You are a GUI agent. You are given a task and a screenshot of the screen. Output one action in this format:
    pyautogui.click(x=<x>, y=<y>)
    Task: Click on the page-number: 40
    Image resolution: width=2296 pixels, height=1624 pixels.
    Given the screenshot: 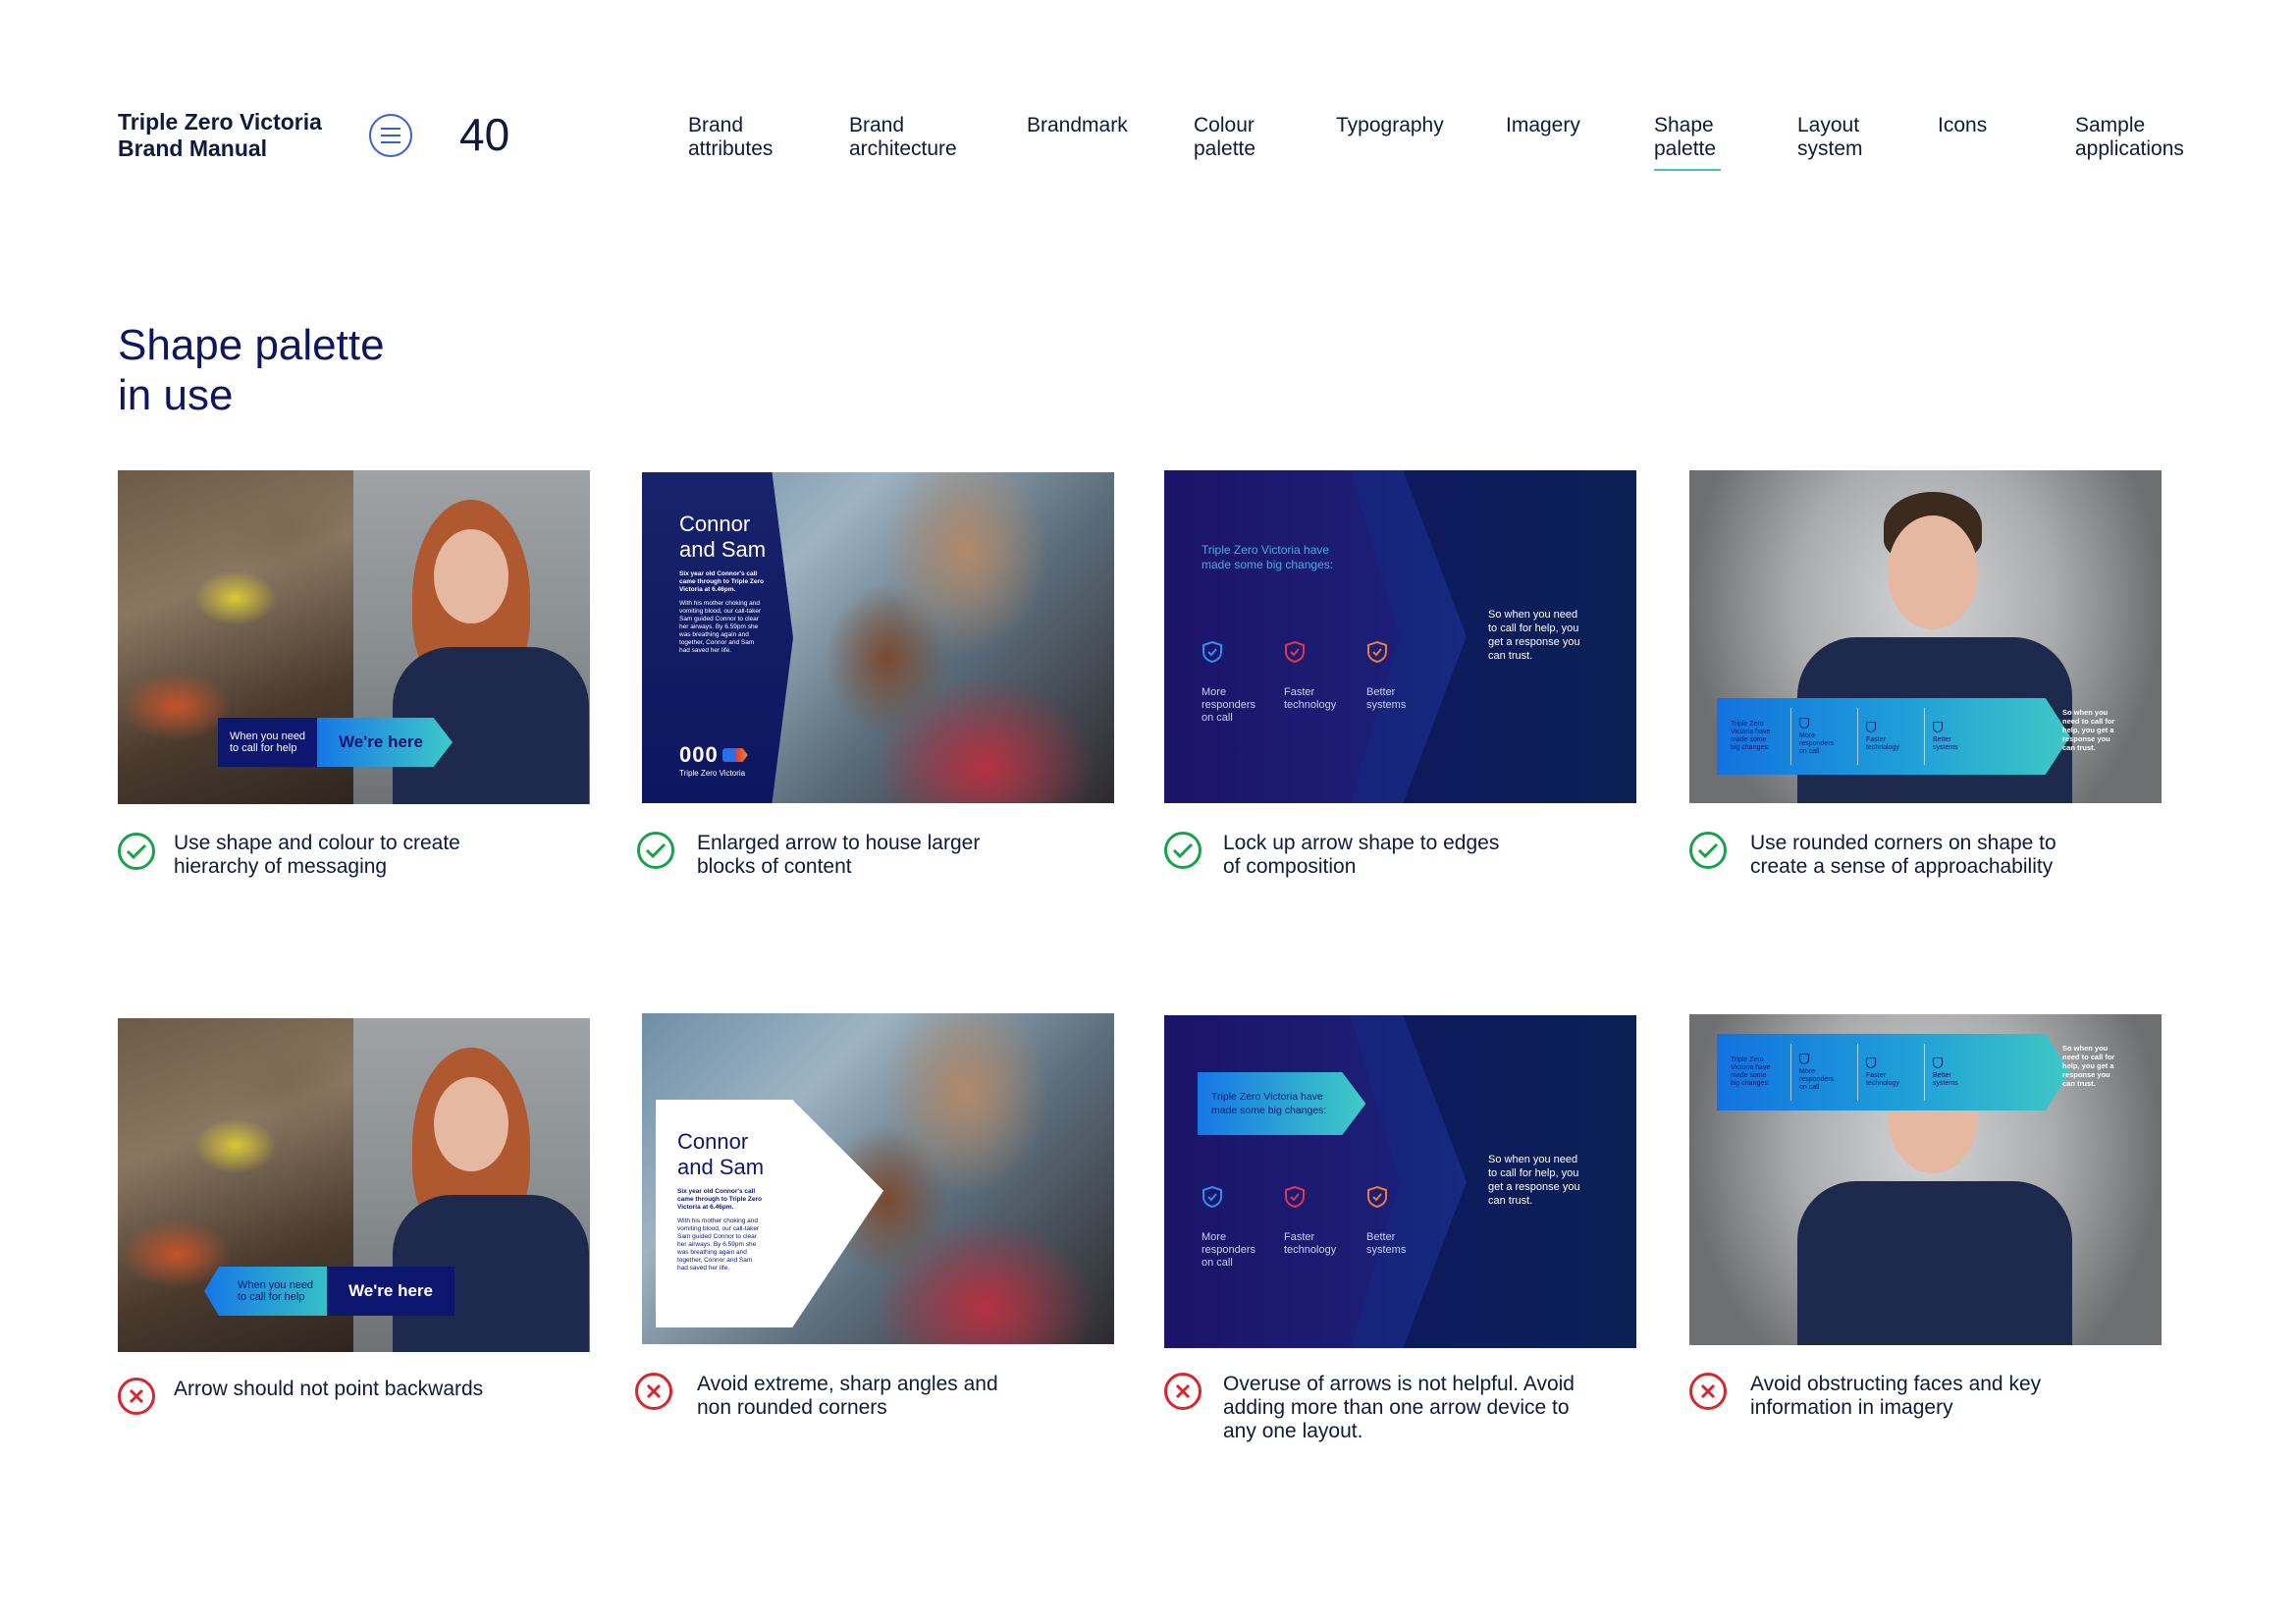 What is the action you would take?
    pyautogui.click(x=485, y=134)
    